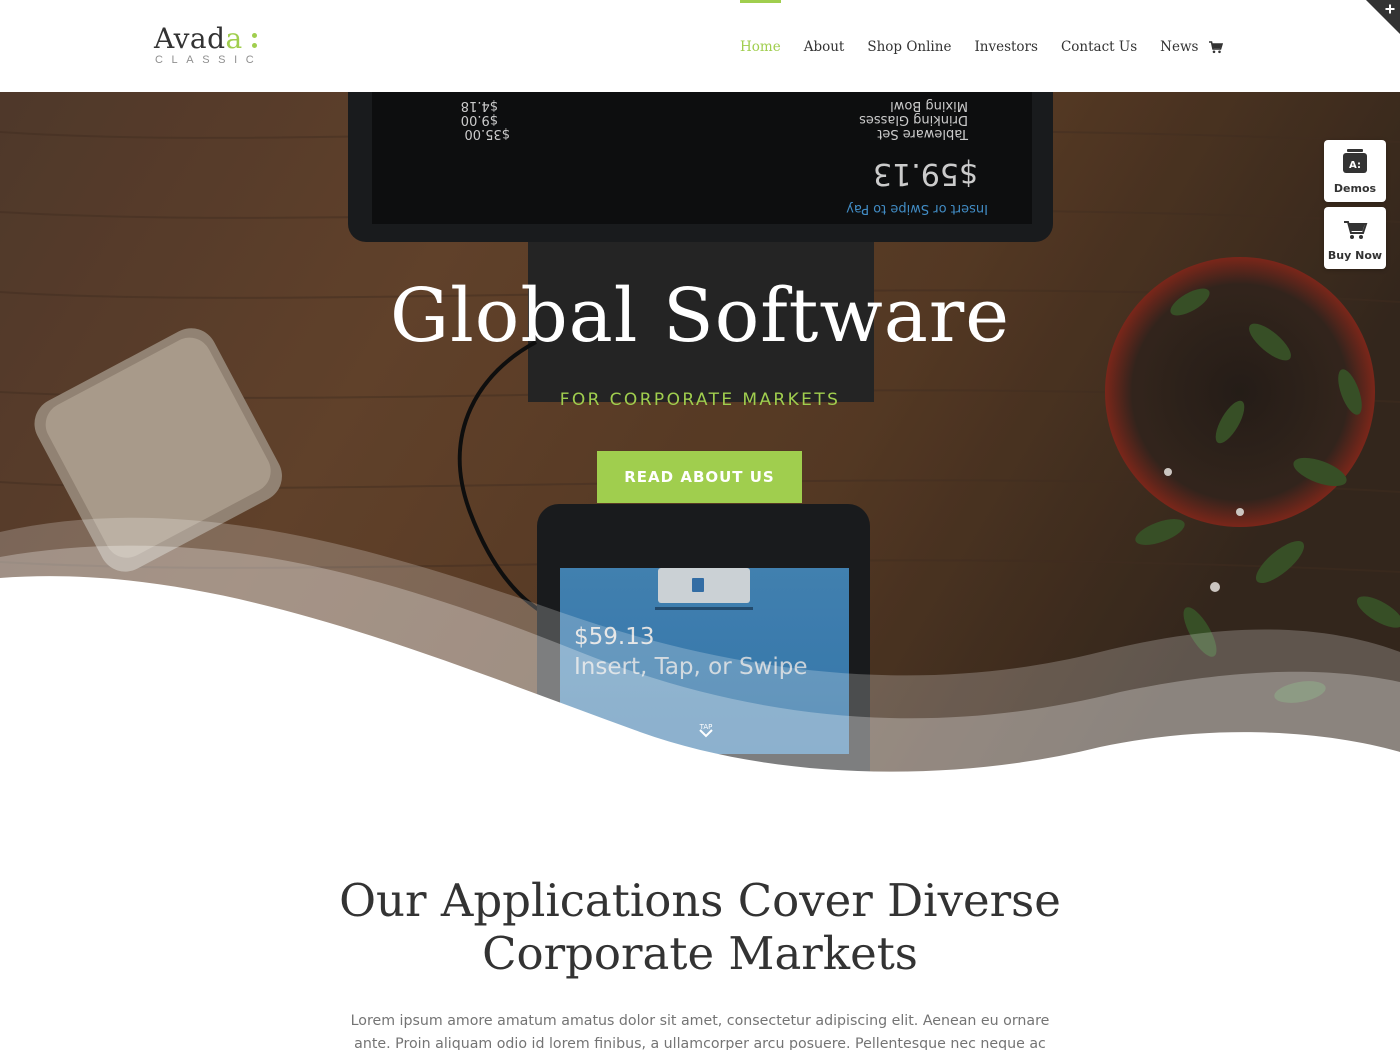 The image size is (1400, 1050). What do you see at coordinates (824, 46) in the screenshot?
I see `nav-item-about: About` at bounding box center [824, 46].